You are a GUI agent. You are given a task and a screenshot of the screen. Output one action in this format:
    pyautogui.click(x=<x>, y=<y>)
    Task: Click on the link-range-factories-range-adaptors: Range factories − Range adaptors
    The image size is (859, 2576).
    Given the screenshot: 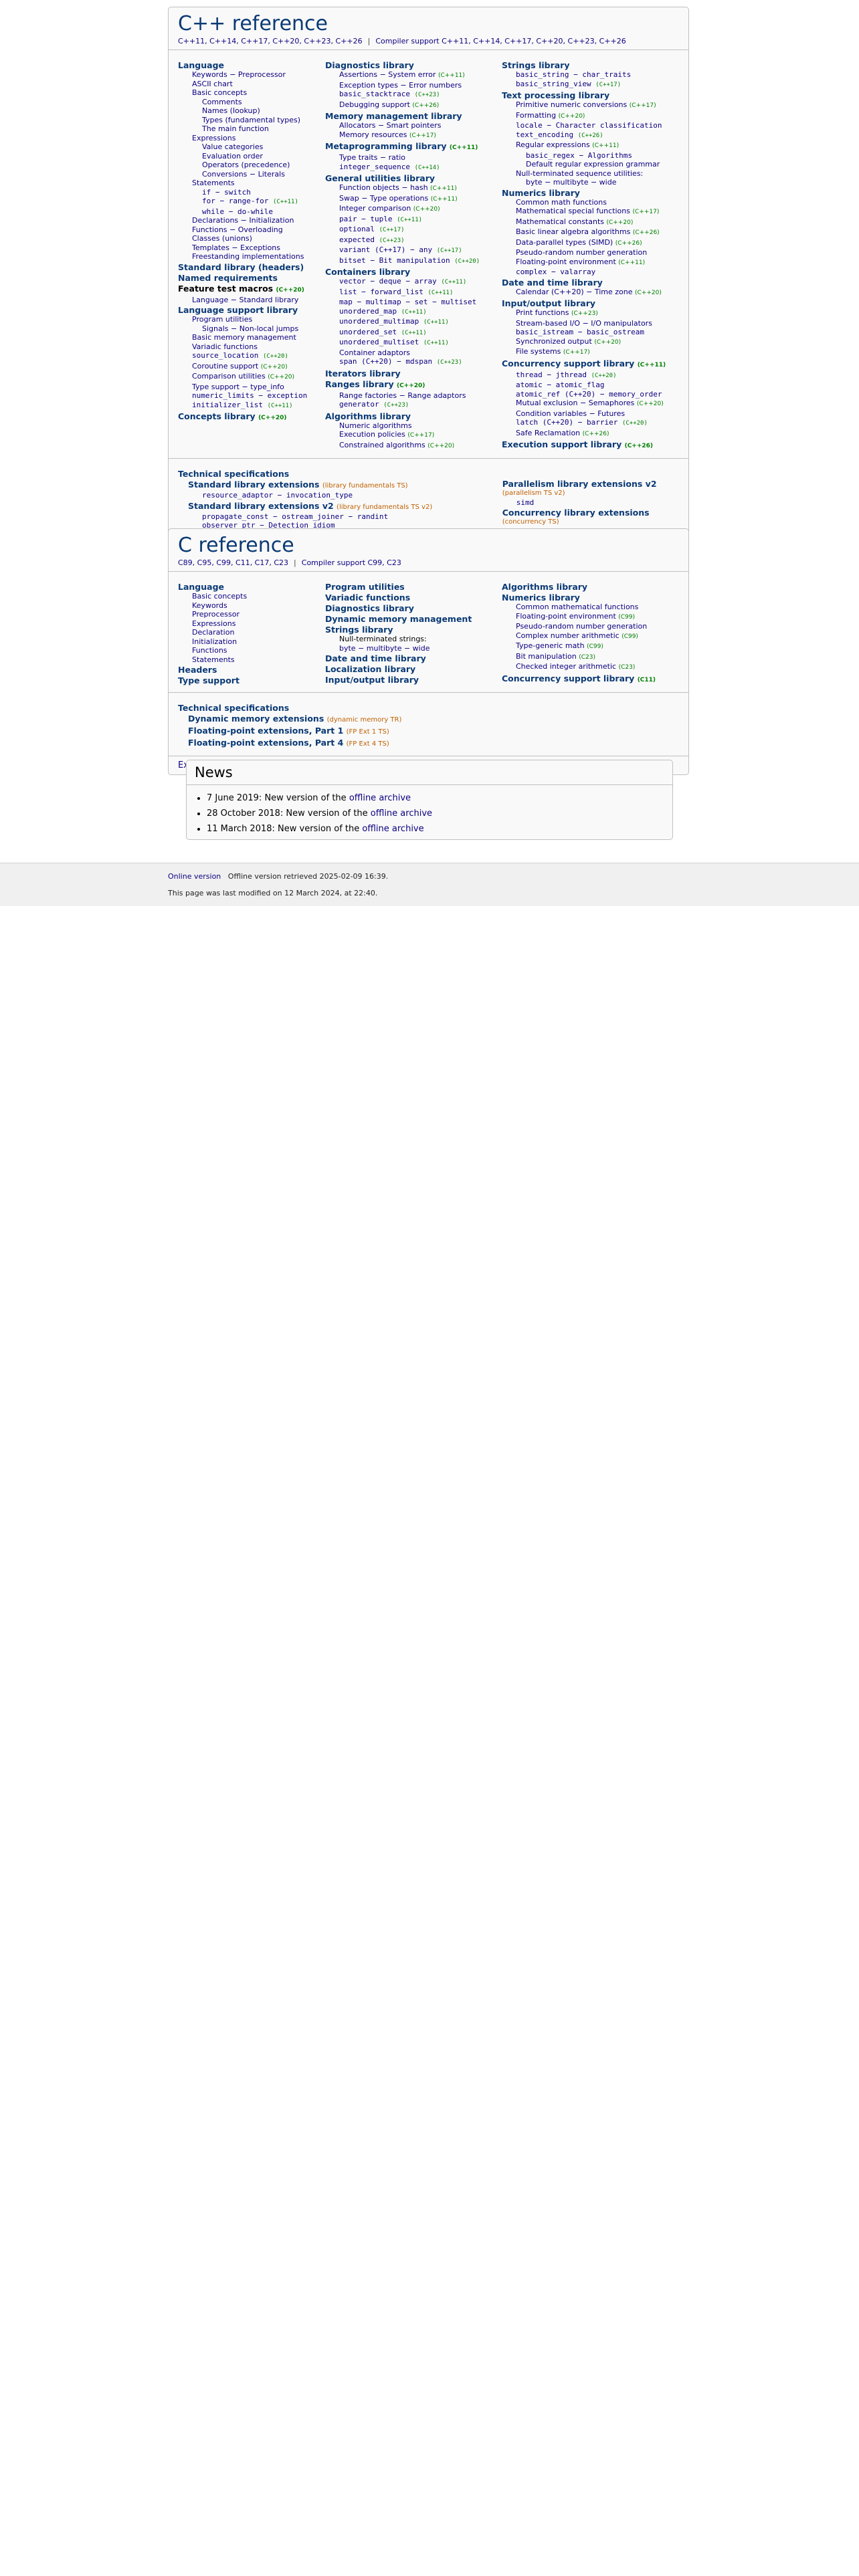 What is the action you would take?
    pyautogui.click(x=413, y=396)
    